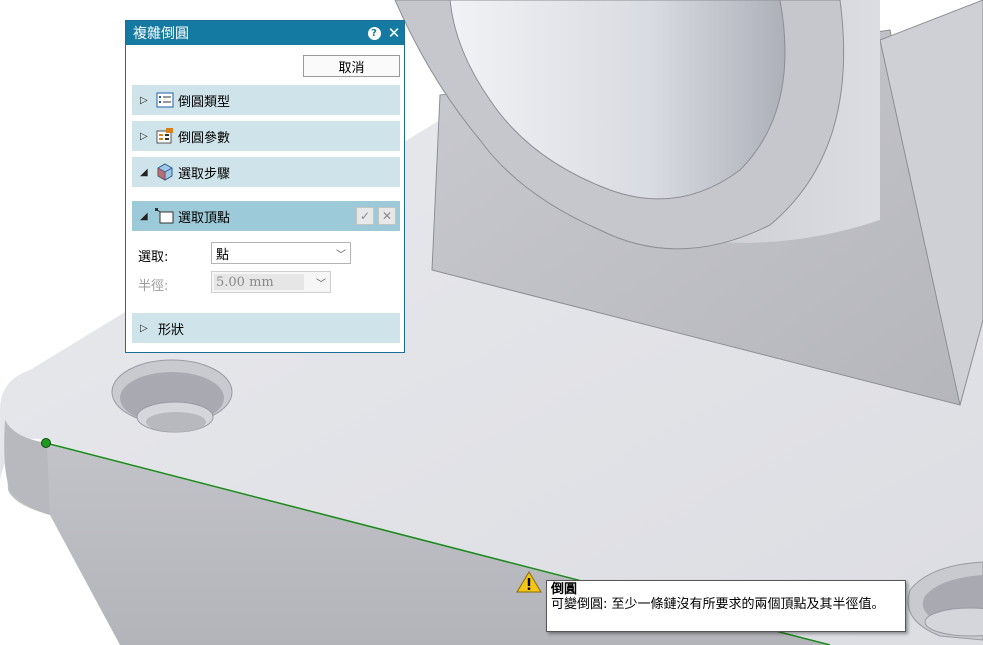 This screenshot has width=983, height=645. I want to click on list-icon, so click(165, 100).